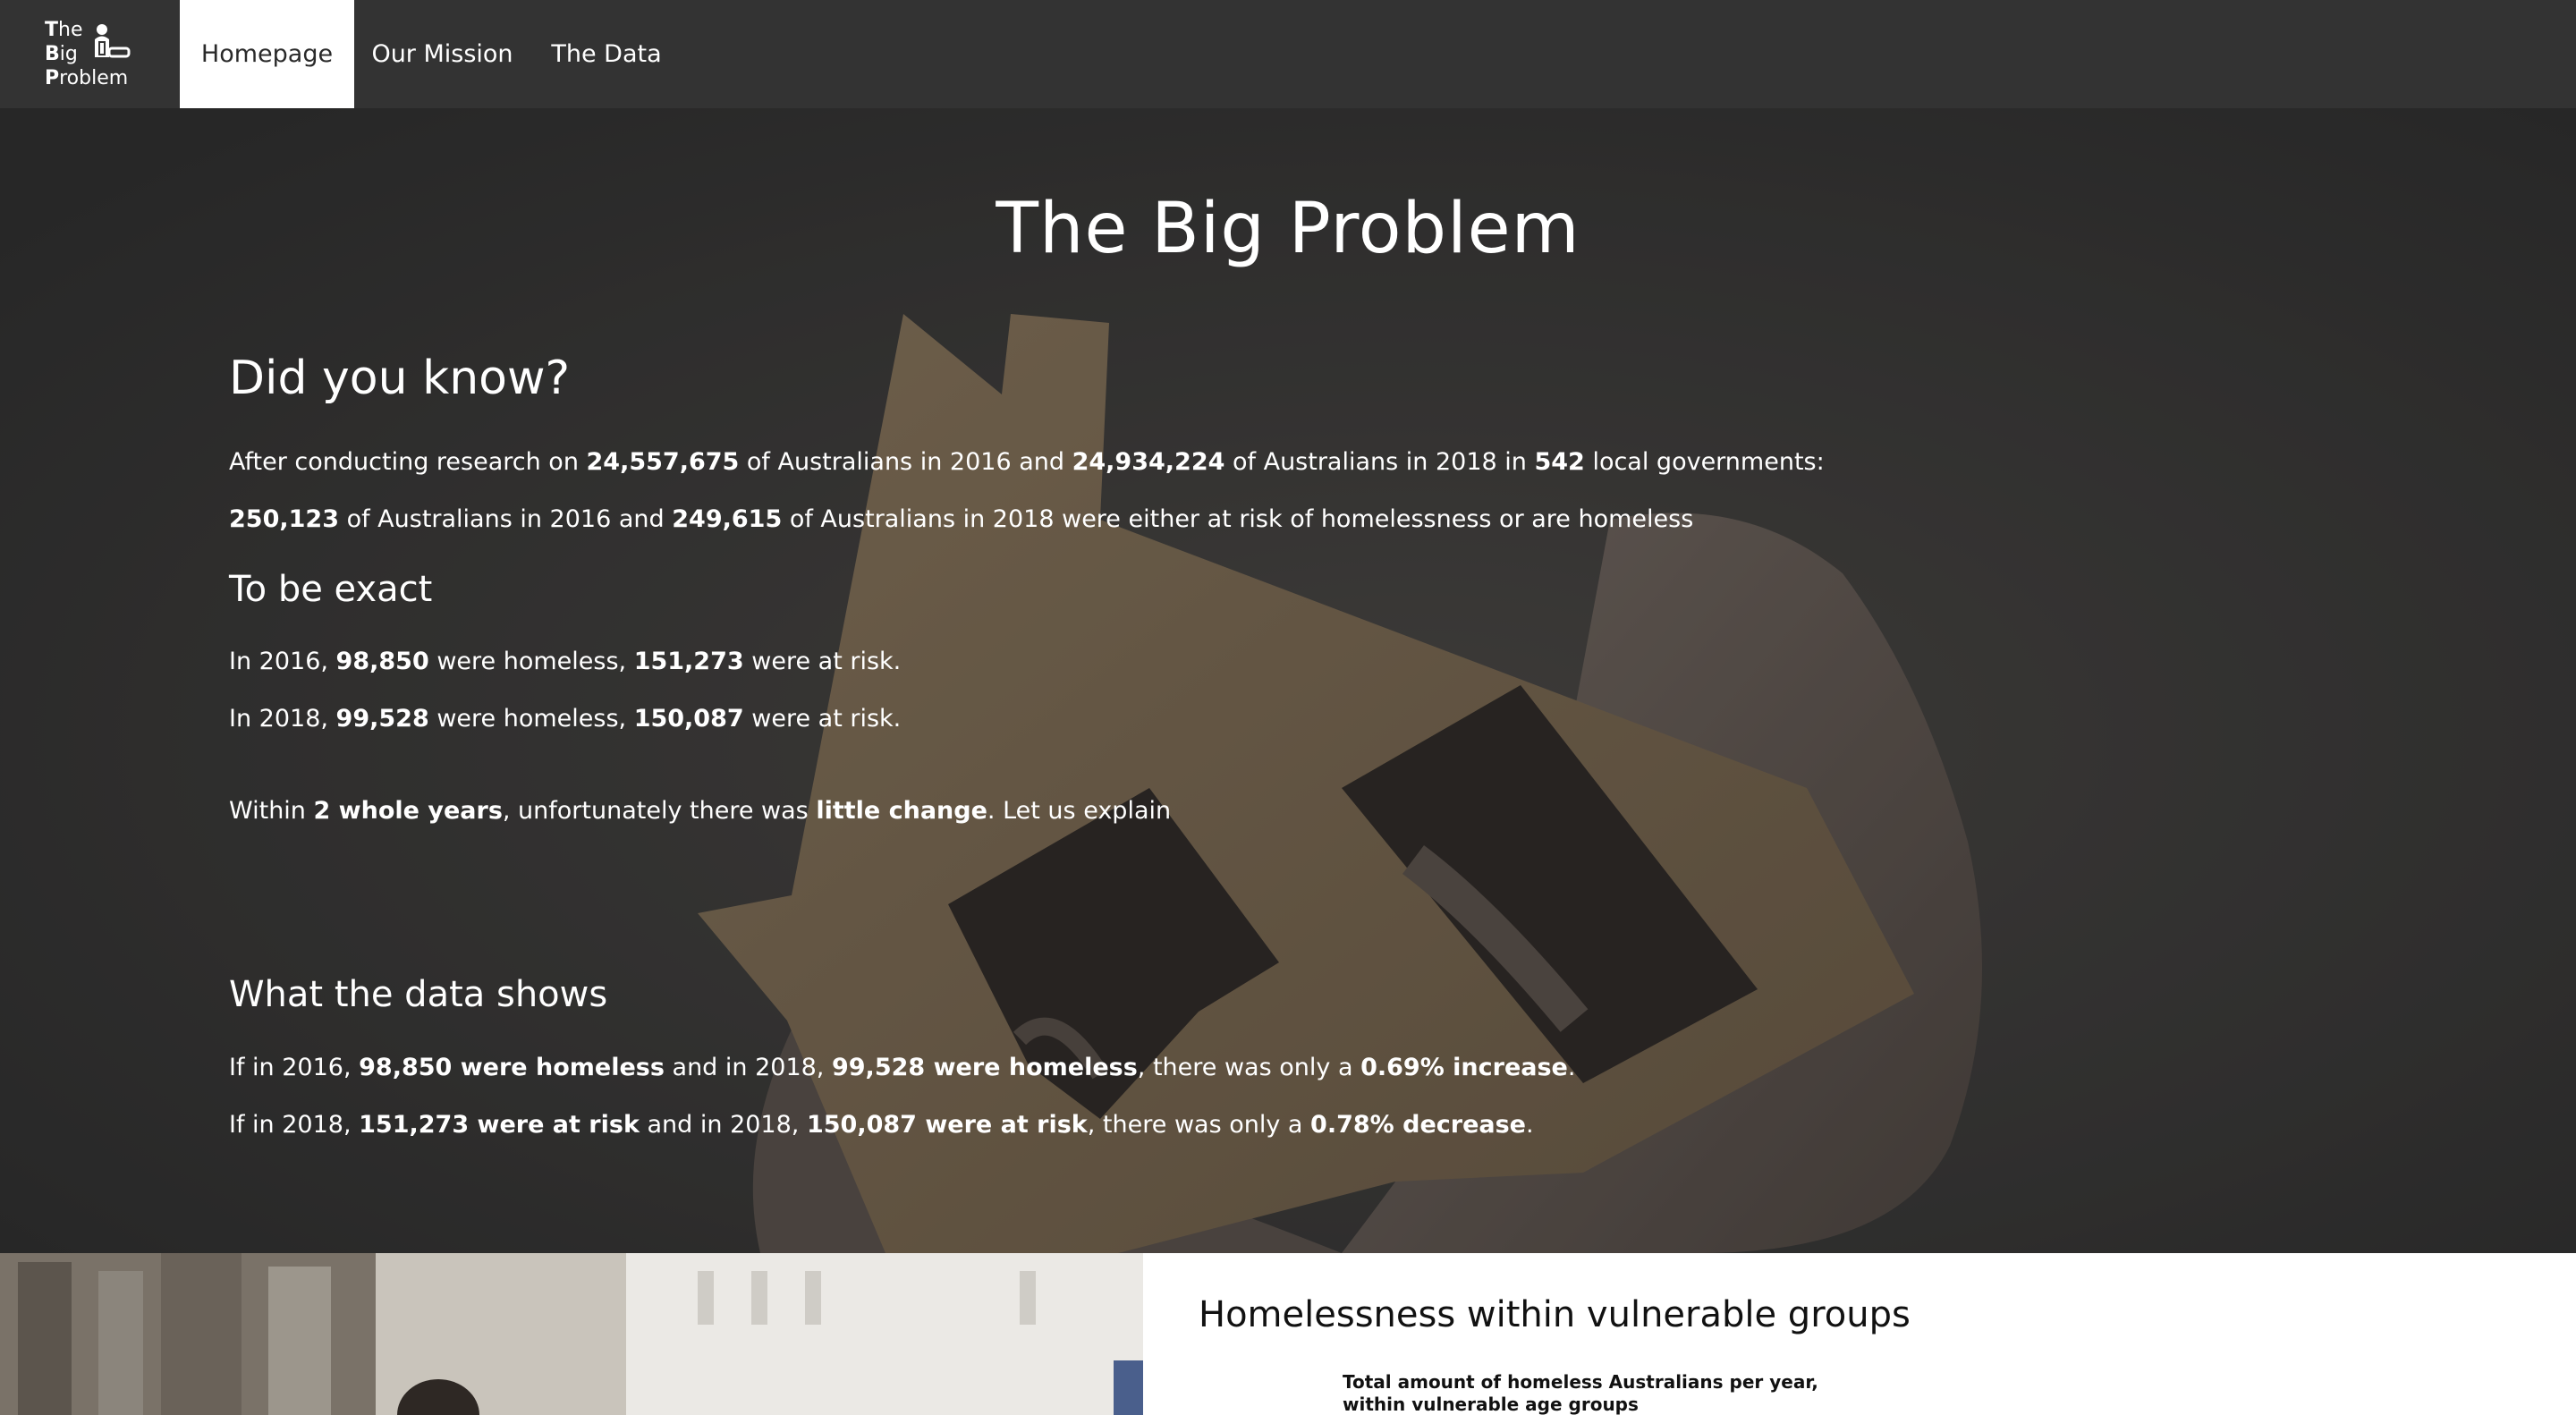  I want to click on nav-homepage: Homepage, so click(267, 54).